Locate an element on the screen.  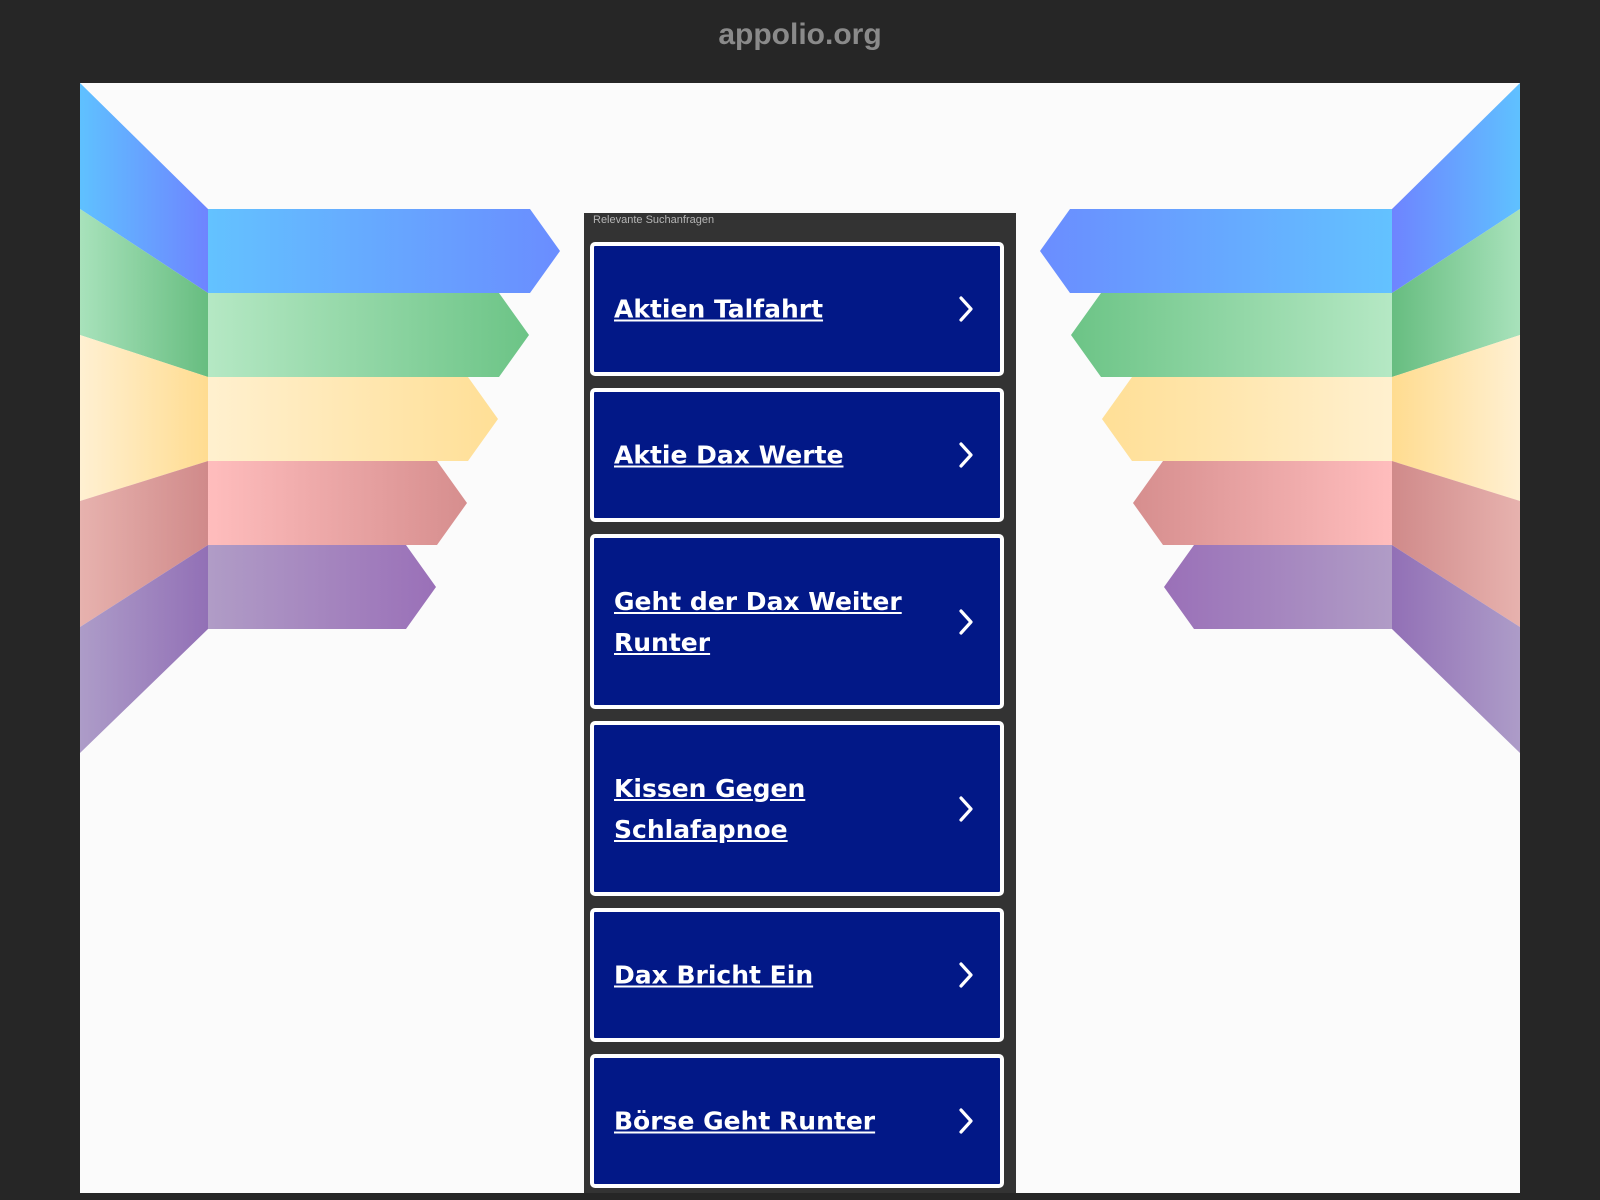
right-arrow-yellow is located at coordinates (1247, 419).